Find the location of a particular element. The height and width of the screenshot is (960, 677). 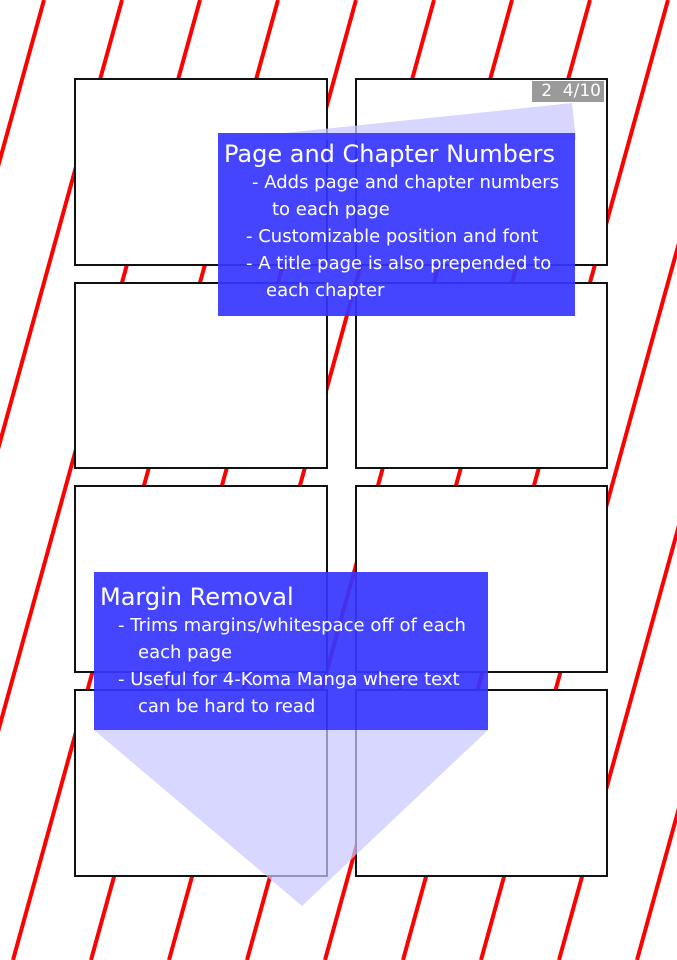

feature-title: Margin Removal is located at coordinates (197, 597).